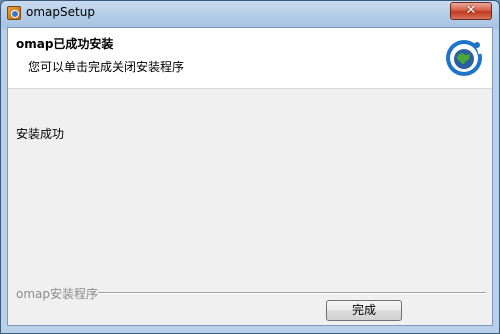 This screenshot has width=500, height=334. I want to click on app-icon, so click(14, 13).